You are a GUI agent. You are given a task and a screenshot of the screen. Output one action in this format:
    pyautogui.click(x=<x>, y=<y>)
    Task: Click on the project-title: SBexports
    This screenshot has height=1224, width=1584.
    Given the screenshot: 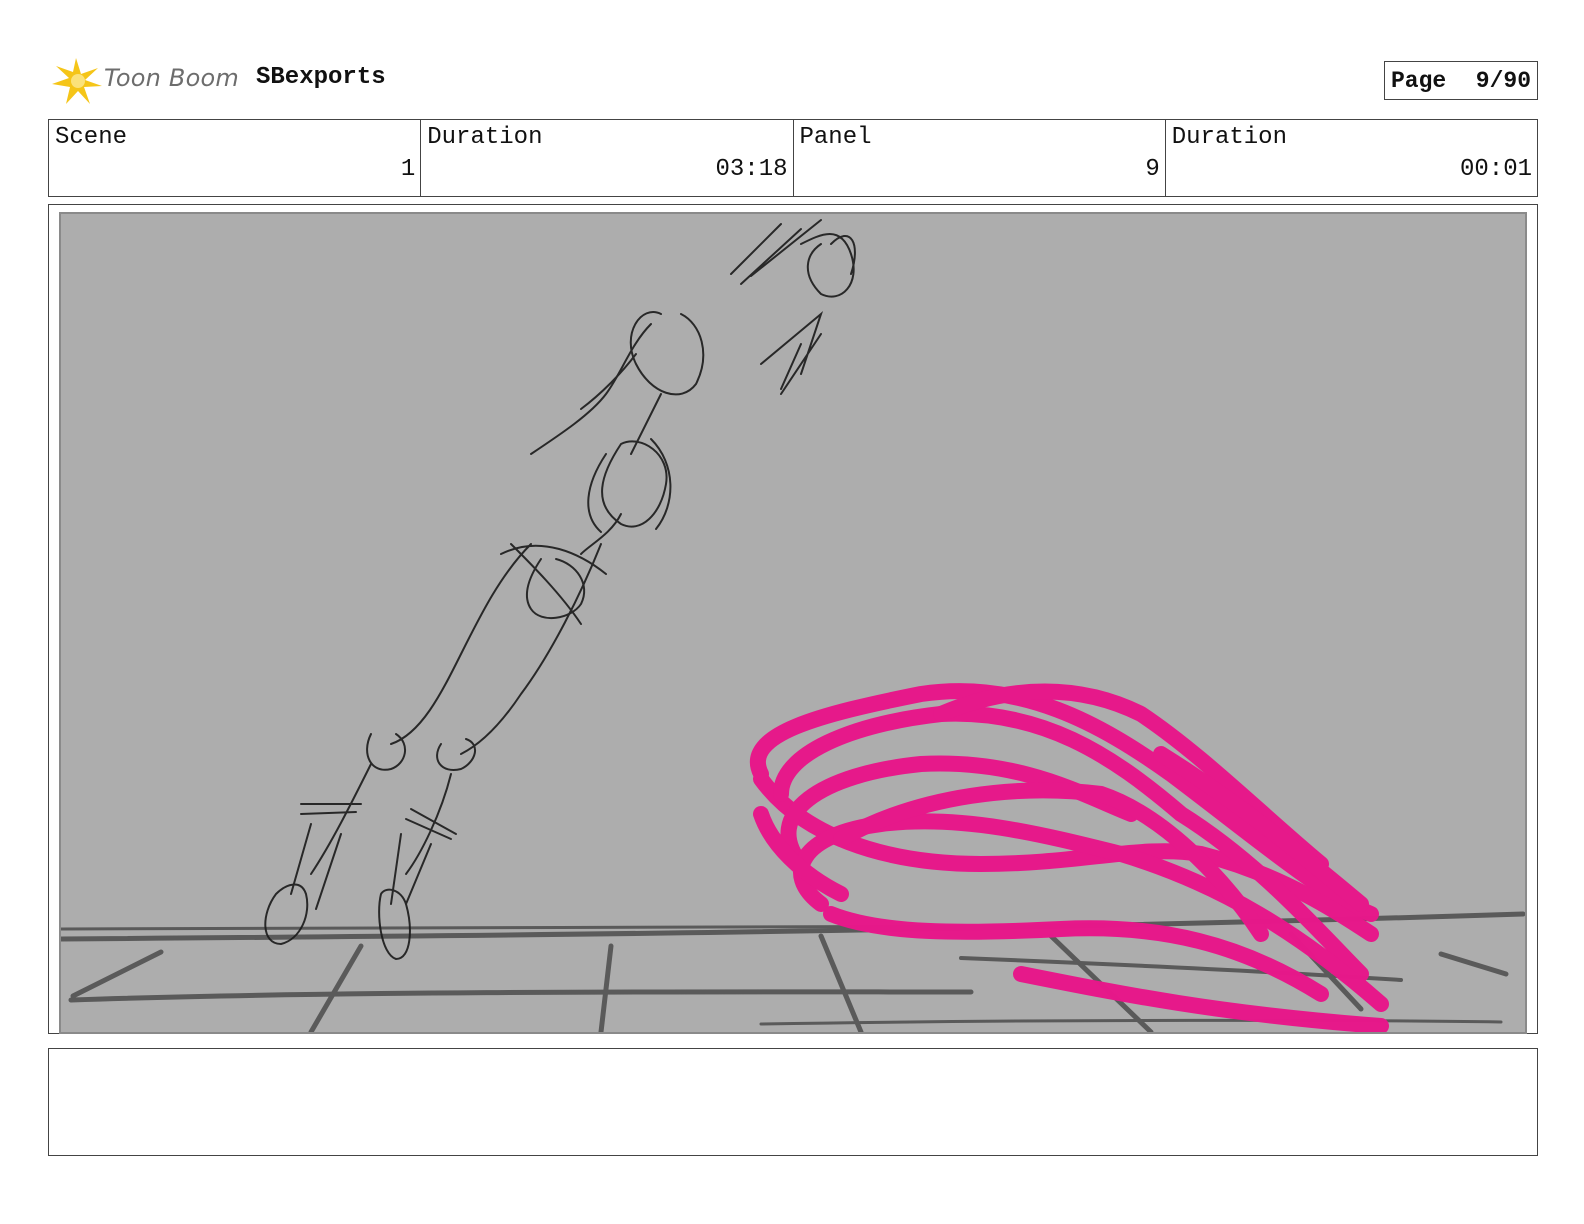 What is the action you would take?
    pyautogui.click(x=321, y=77)
    